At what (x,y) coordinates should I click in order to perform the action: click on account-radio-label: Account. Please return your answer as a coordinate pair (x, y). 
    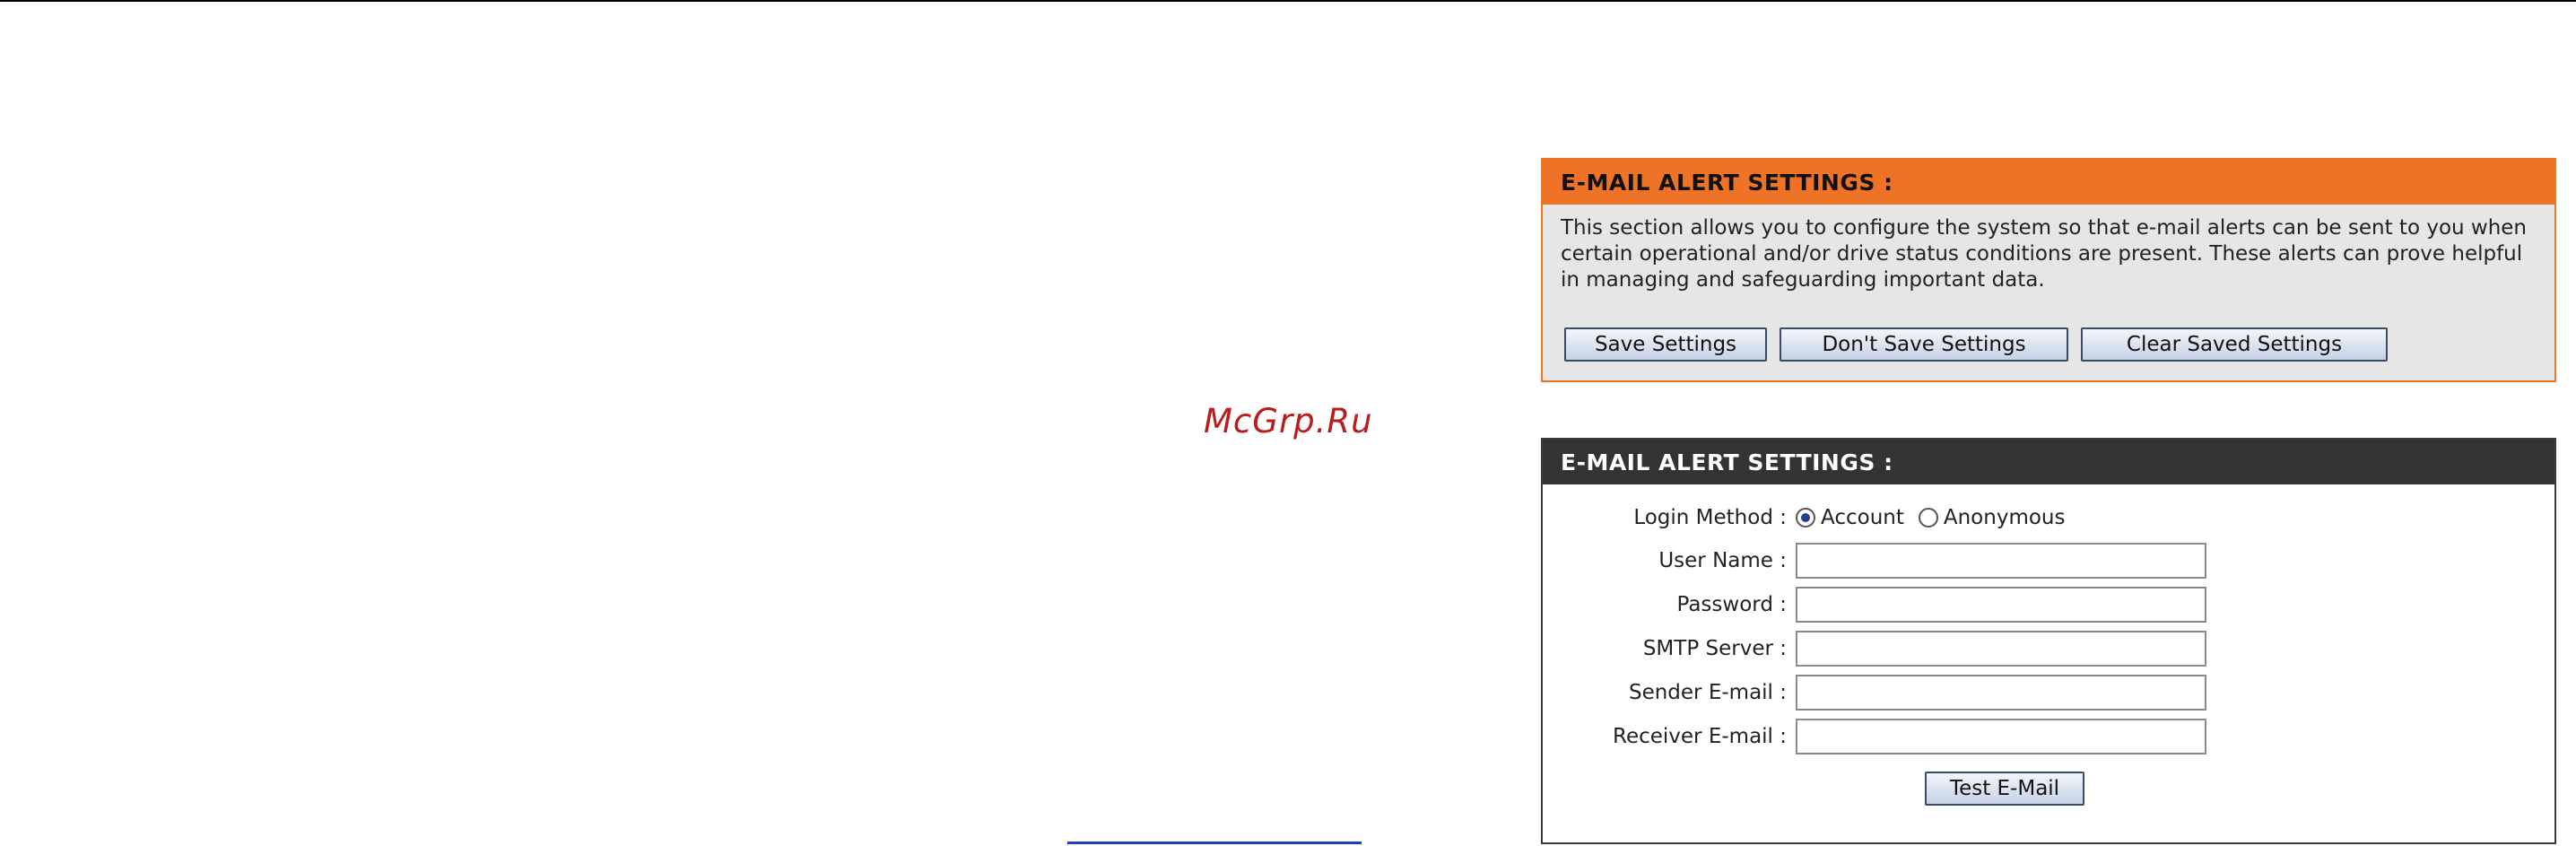
    Looking at the image, I should click on (1862, 517).